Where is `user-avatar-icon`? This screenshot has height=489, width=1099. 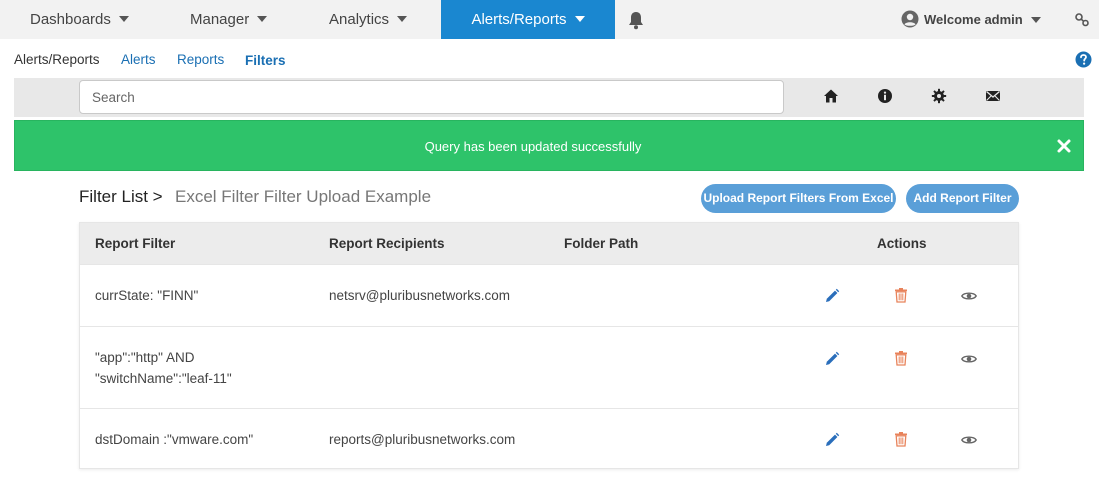 user-avatar-icon is located at coordinates (910, 19).